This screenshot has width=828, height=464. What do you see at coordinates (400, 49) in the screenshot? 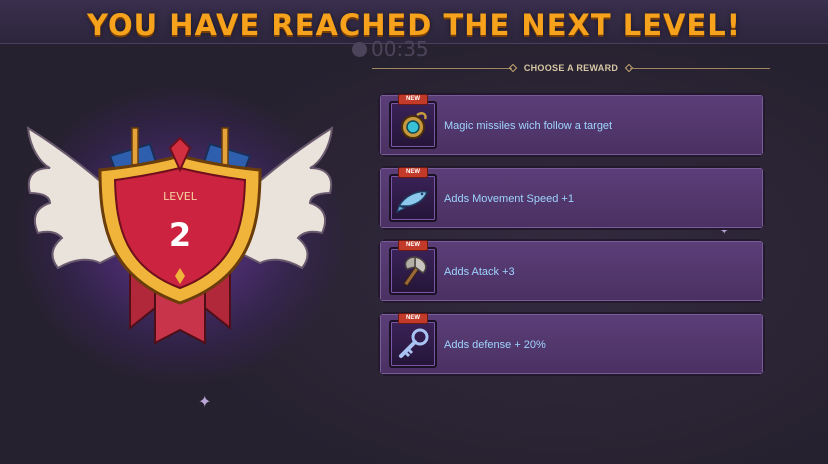
I see `timer-value: 00:35` at bounding box center [400, 49].